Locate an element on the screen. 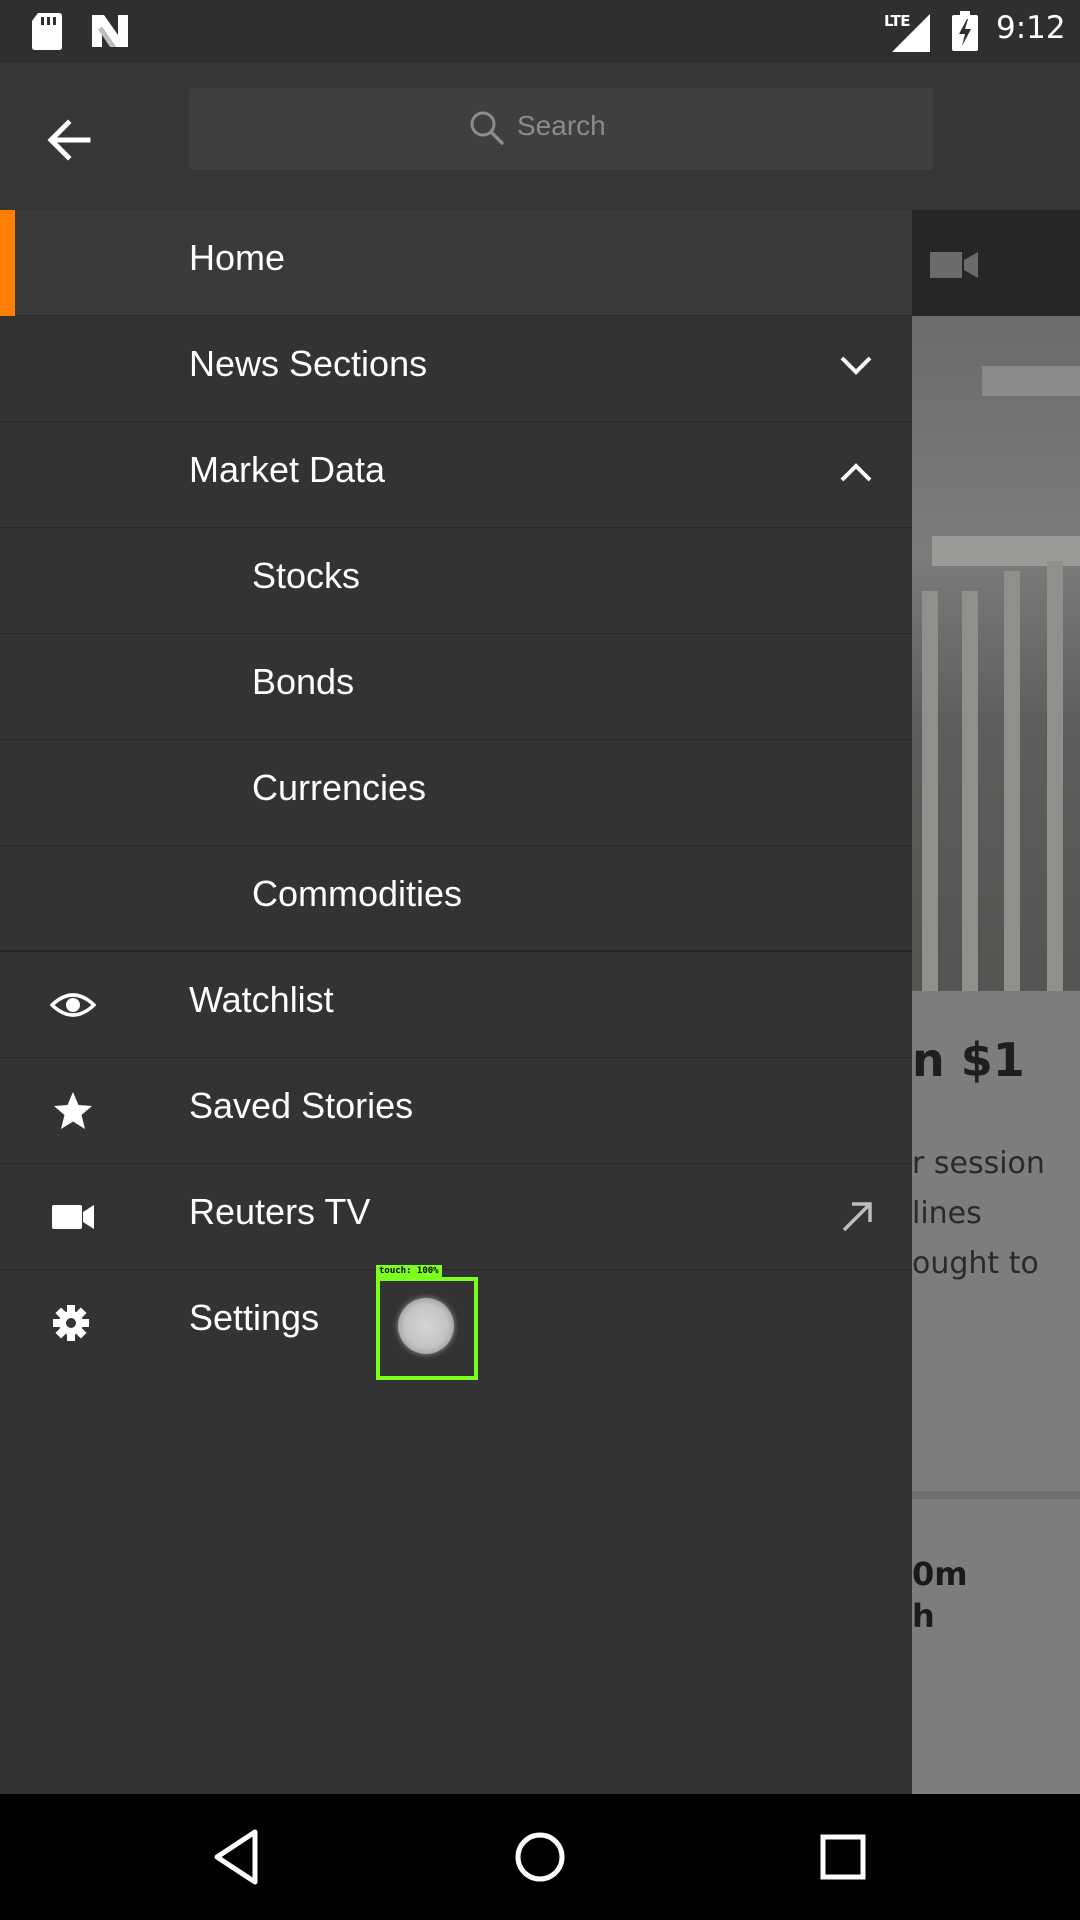 This screenshot has height=1920, width=1080. background-article-card-2: 0m h is located at coordinates (996, 1646).